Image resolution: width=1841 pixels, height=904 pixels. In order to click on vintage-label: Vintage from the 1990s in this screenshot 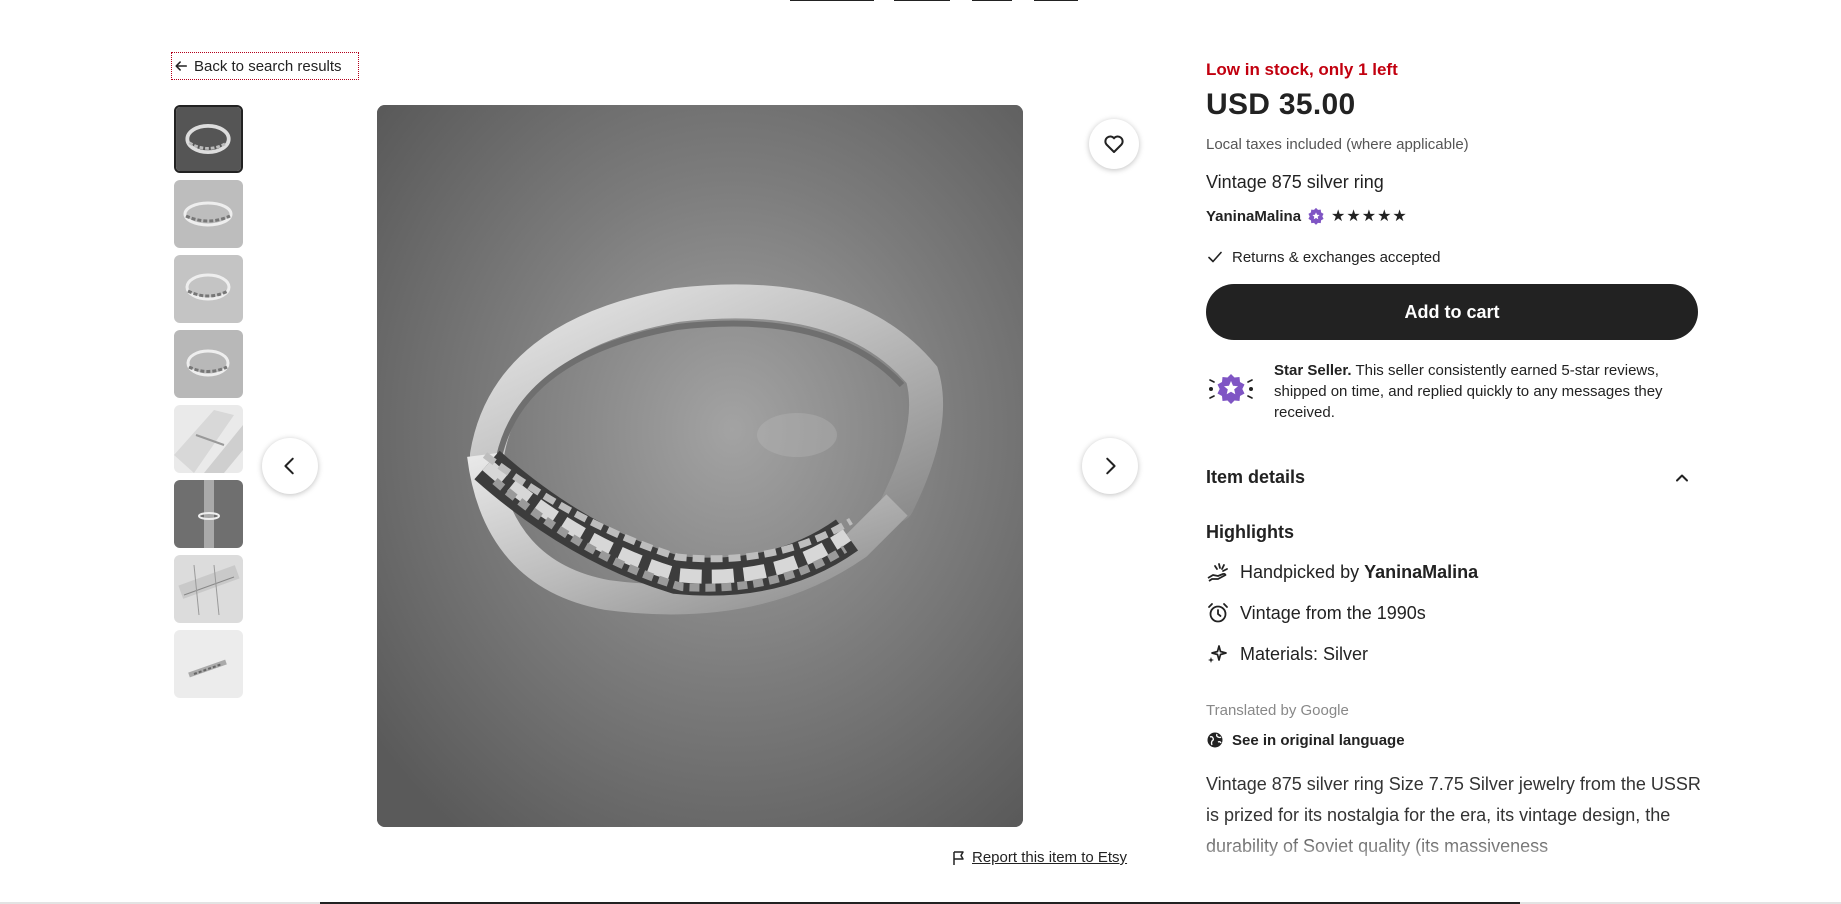, I will do `click(1333, 612)`.